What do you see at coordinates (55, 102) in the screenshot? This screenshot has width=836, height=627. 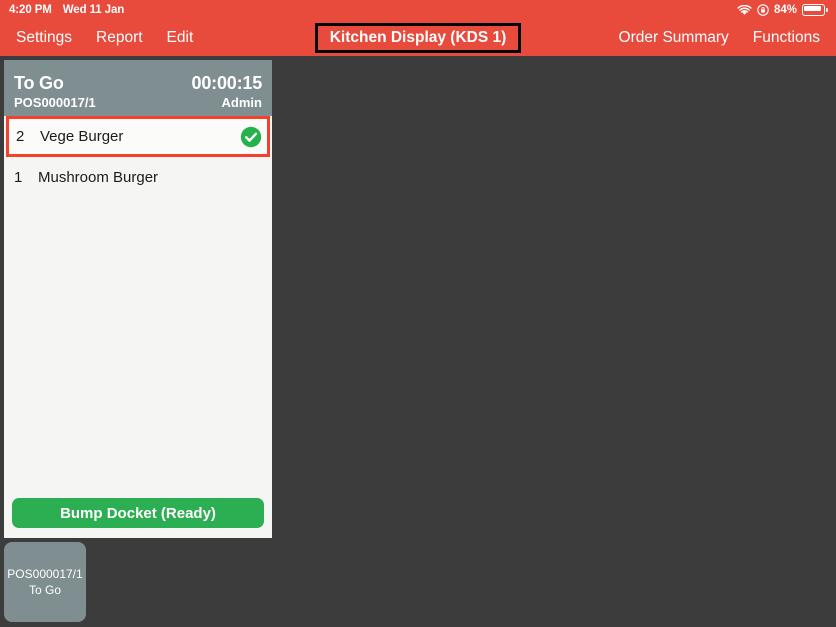 I see `docket-order-number: POS000017/1` at bounding box center [55, 102].